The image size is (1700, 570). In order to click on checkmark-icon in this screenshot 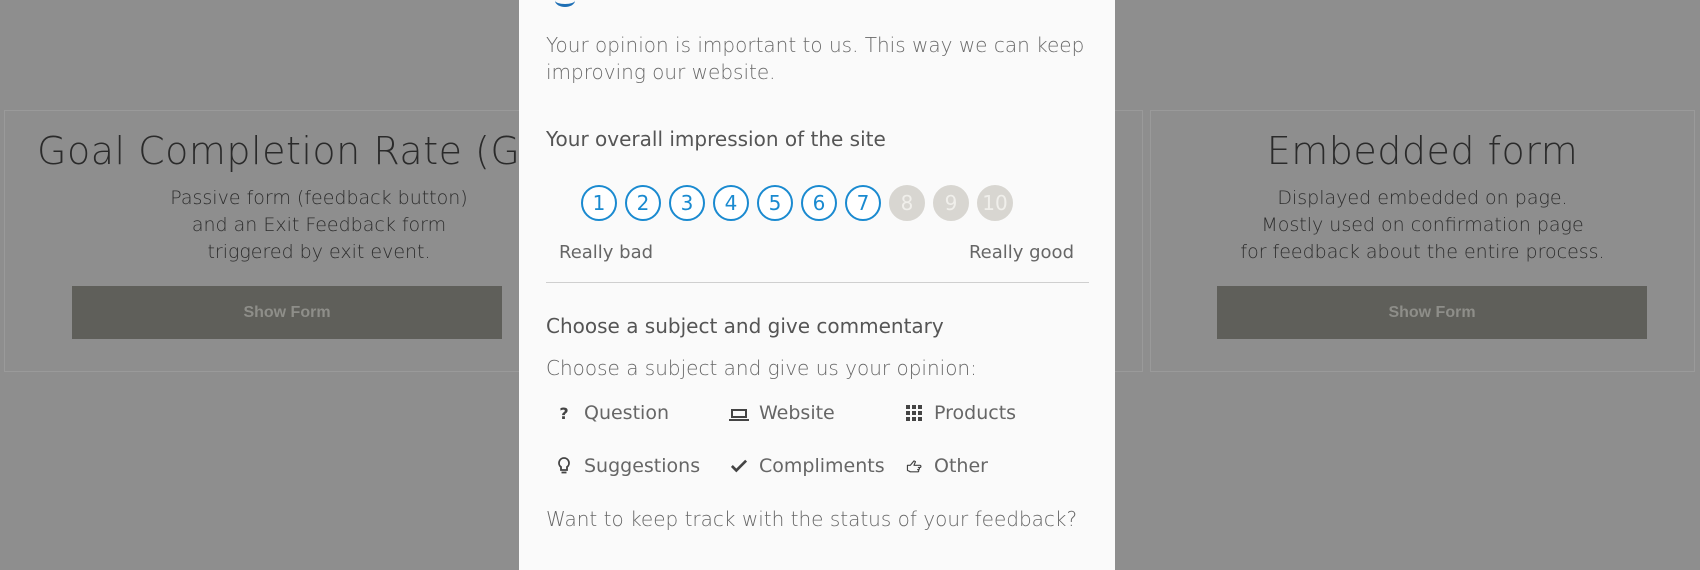, I will do `click(739, 466)`.